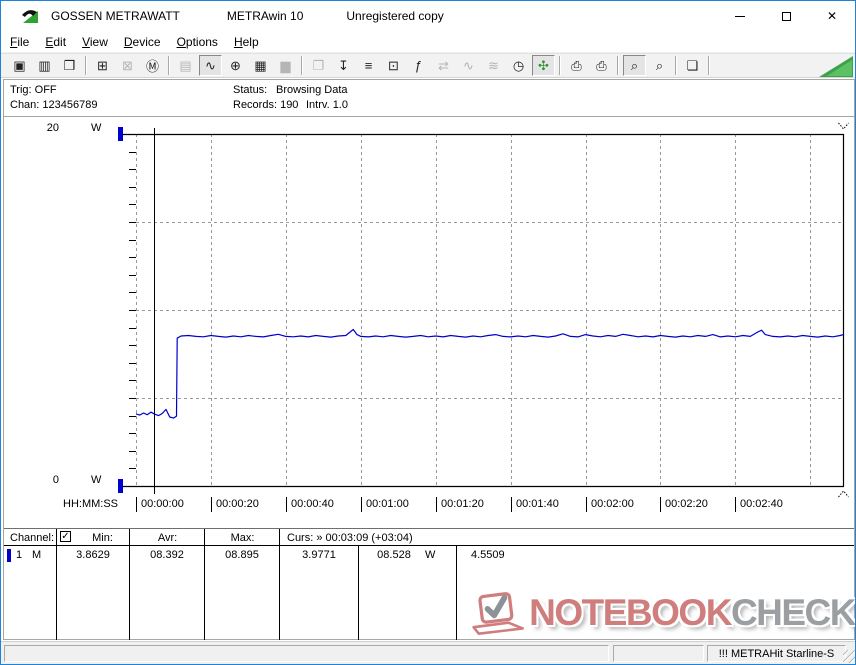 This screenshot has width=856, height=665. I want to click on row-channel-mode: M, so click(37, 555).